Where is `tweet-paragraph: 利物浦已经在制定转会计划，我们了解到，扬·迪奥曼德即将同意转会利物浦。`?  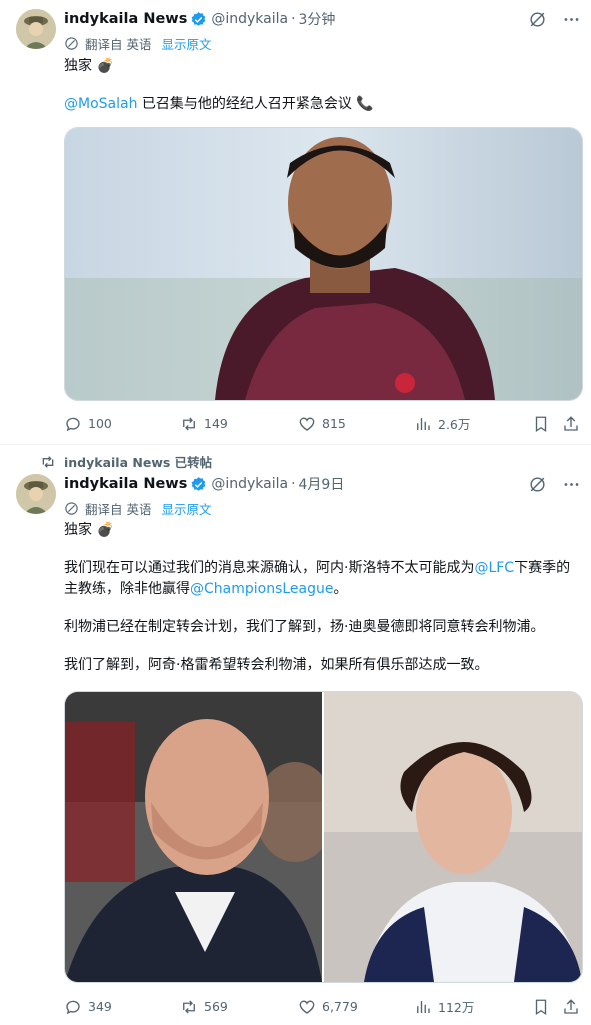
tweet-paragraph: 利物浦已经在制定转会计划，我们了解到，扬·迪奥曼德即将同意转会利物浦。 is located at coordinates (304, 627).